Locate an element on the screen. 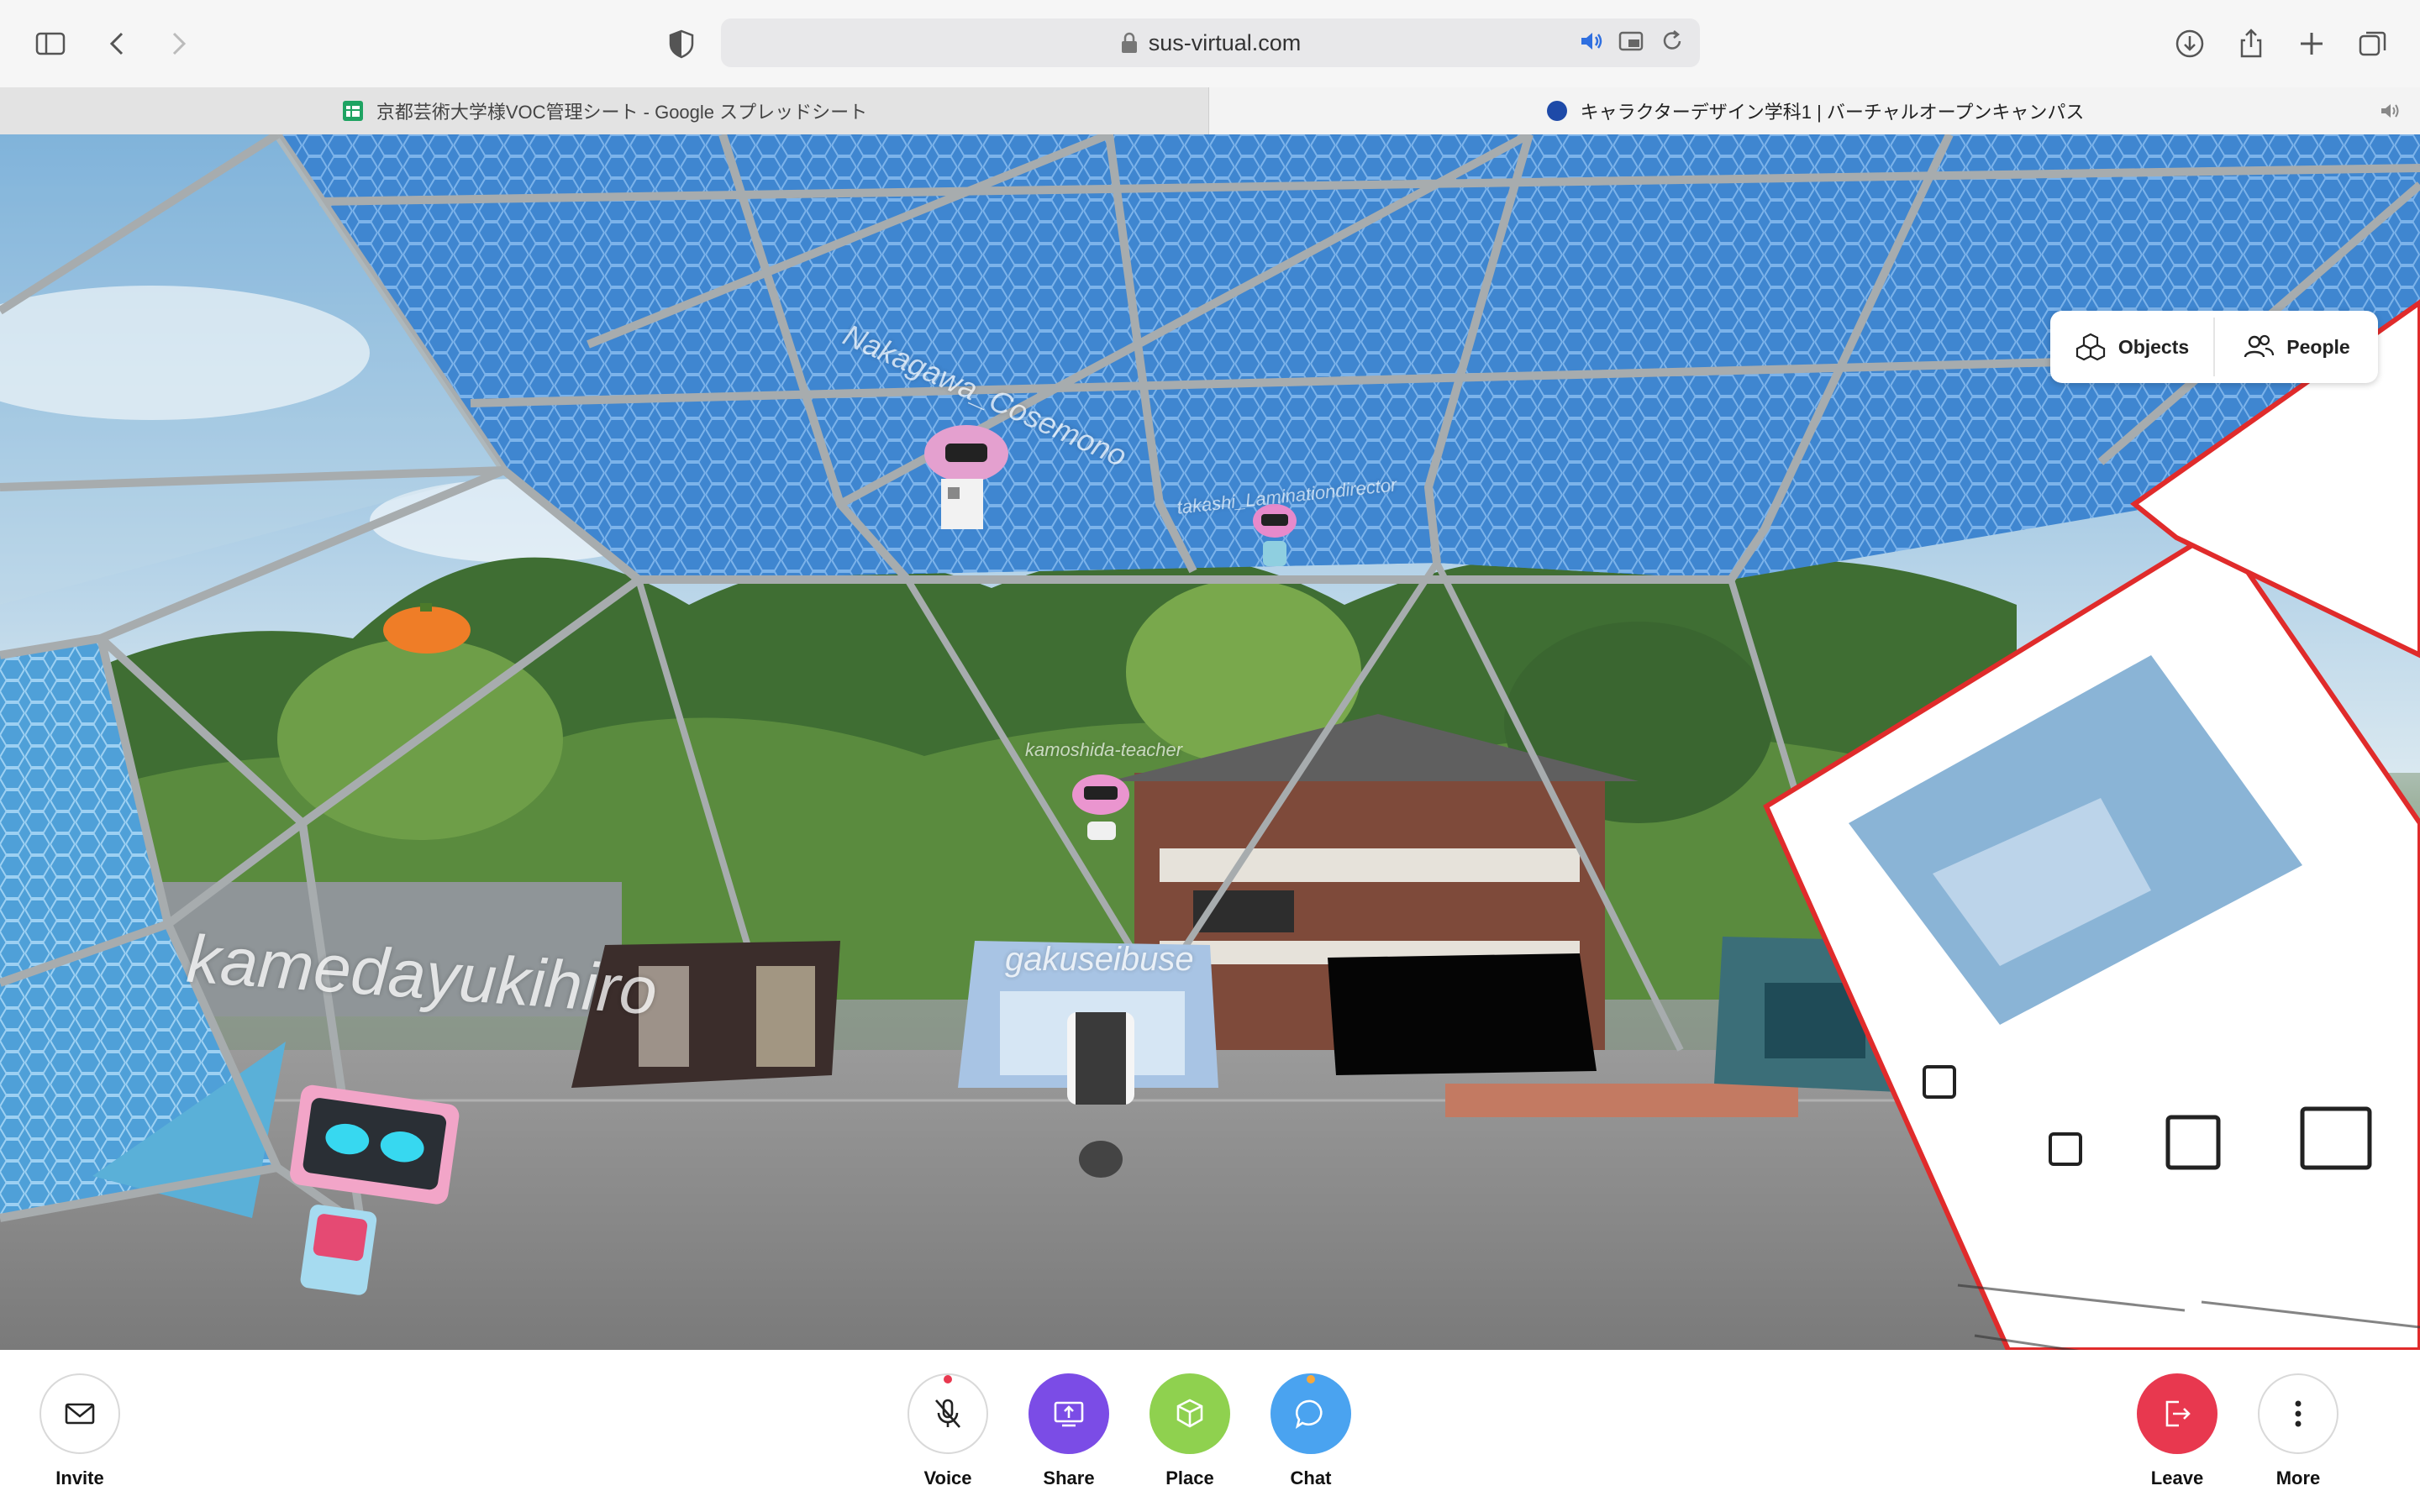 This screenshot has width=2420, height=1512. objects-button: Objects is located at coordinates (2131, 347).